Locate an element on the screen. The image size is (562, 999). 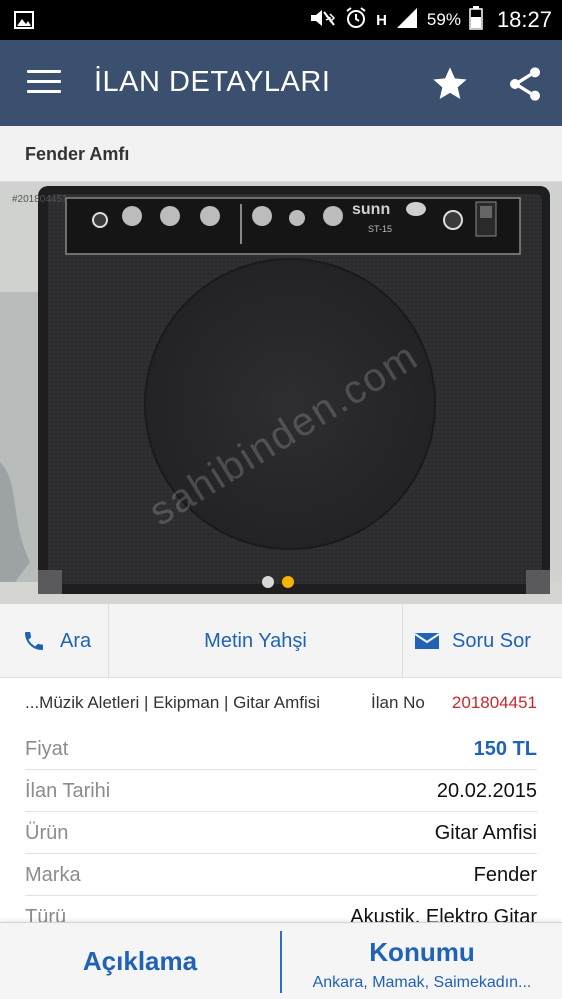
battery-icon is located at coordinates (476, 20).